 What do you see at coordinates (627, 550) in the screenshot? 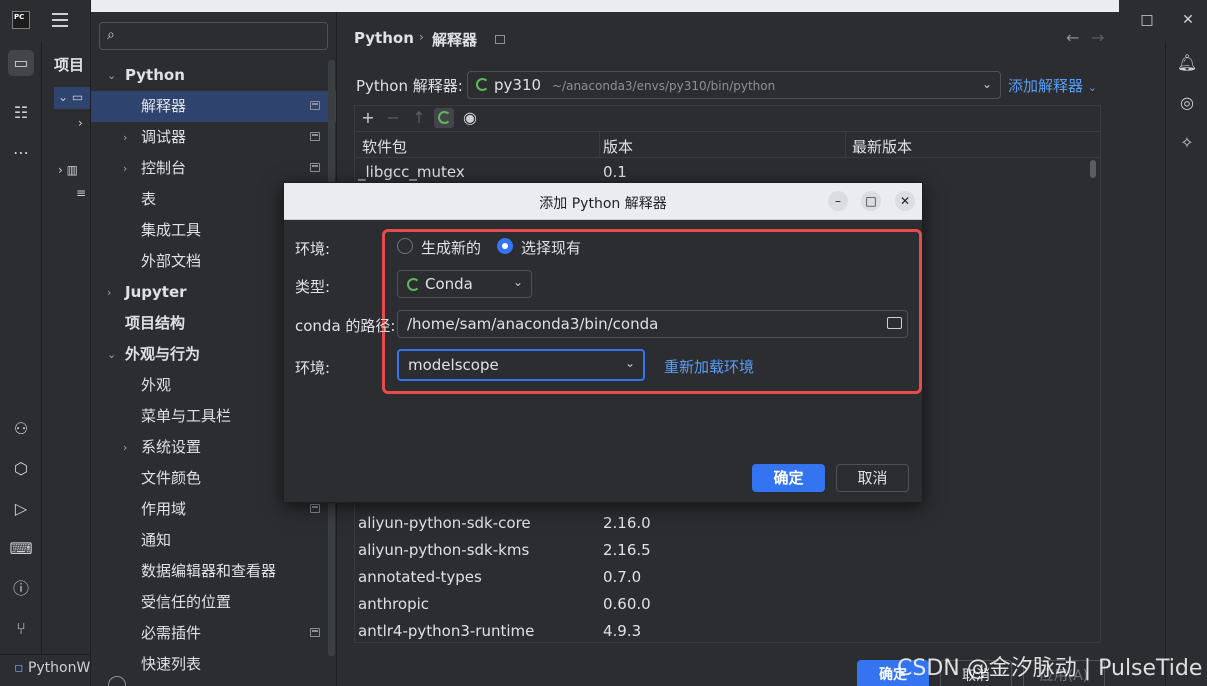
I see `package-version-cell: 2.16.5` at bounding box center [627, 550].